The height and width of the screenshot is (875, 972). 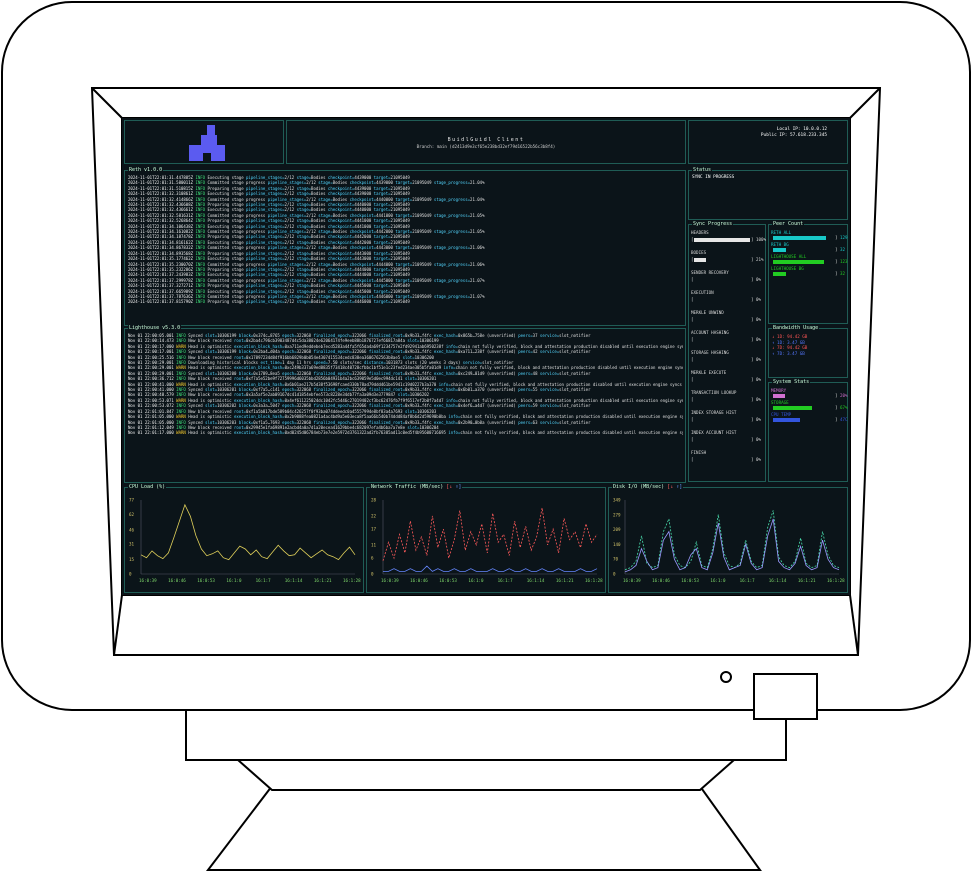 I want to click on log-value: slot_notifier, so click(x=498, y=363).